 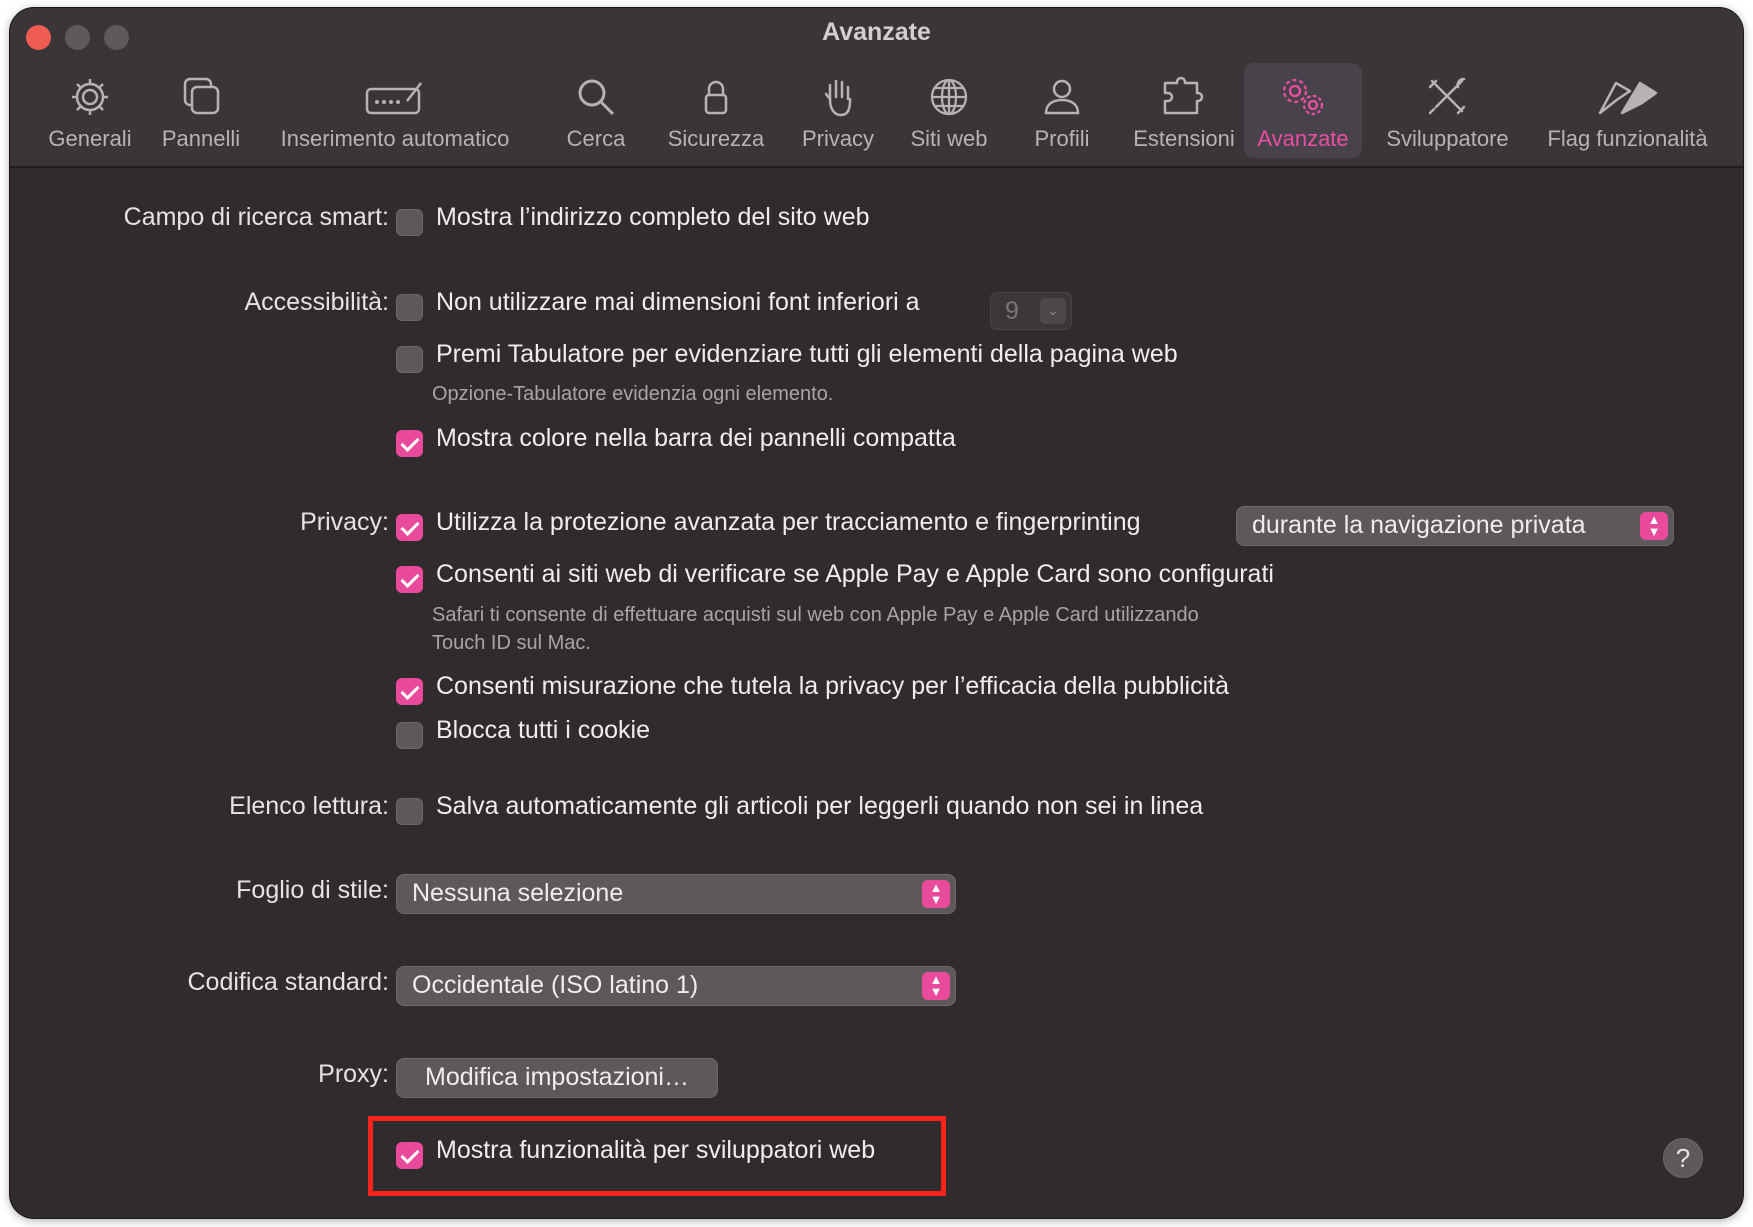 What do you see at coordinates (409, 222) in the screenshot?
I see `full-address-checkbox` at bounding box center [409, 222].